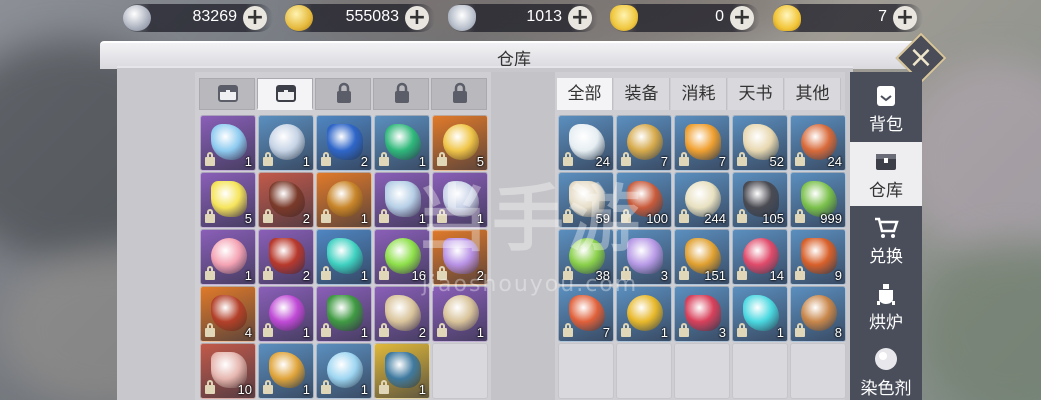 The height and width of the screenshot is (400, 1041). I want to click on item-slot: 244, so click(702, 200).